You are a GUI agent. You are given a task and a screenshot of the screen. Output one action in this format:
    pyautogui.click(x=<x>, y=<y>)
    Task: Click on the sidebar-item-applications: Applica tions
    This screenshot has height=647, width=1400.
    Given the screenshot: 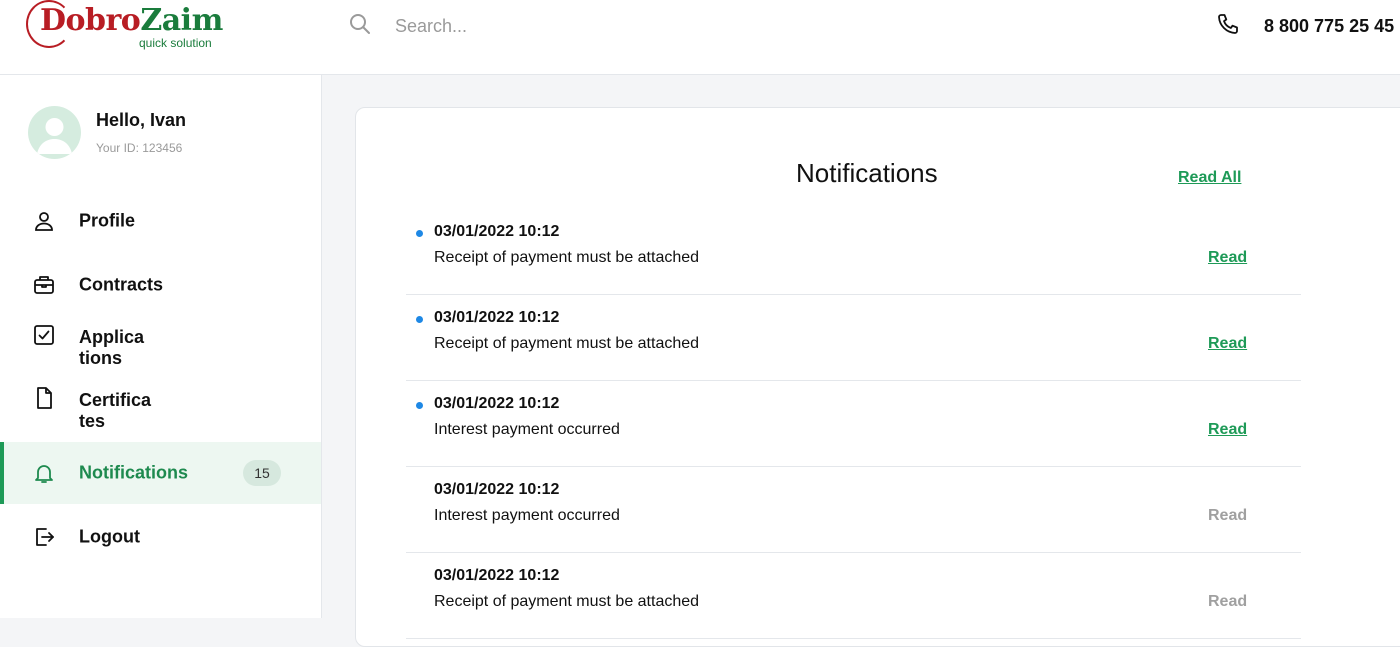 What is the action you would take?
    pyautogui.click(x=160, y=348)
    